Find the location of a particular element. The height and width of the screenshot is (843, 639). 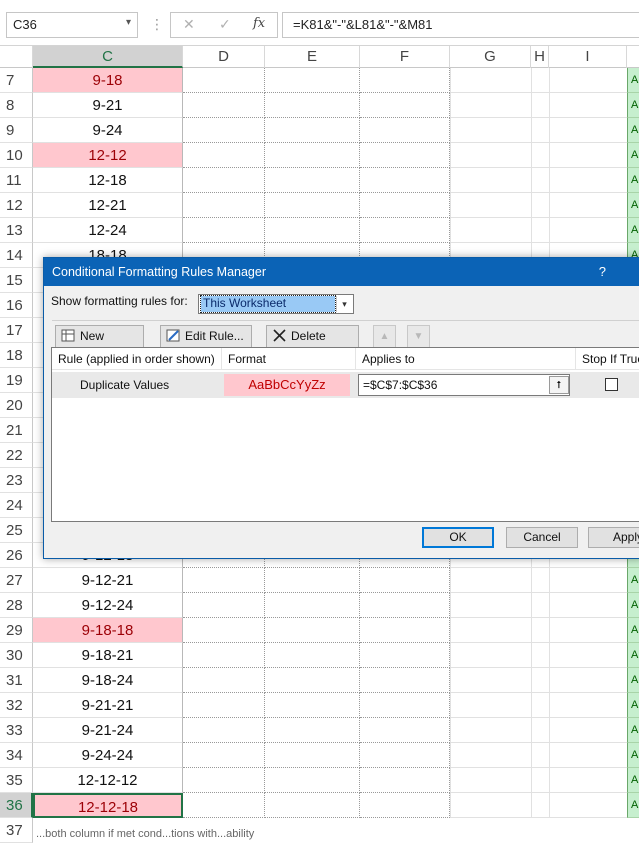

name-box: C36 ▾ is located at coordinates (72, 25).